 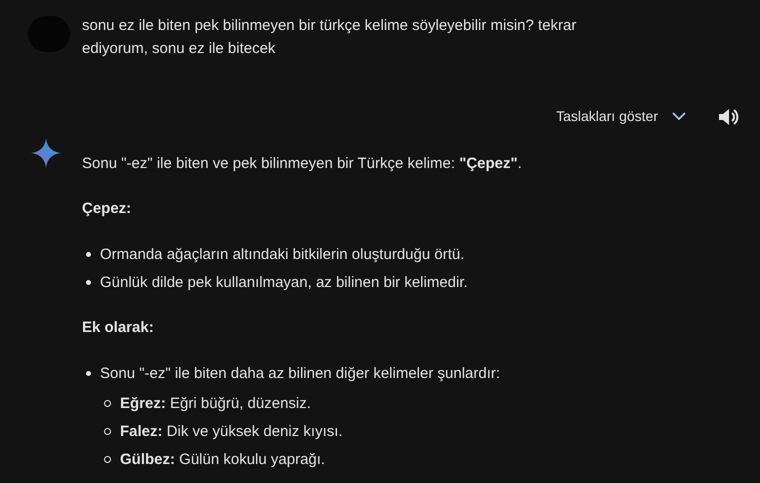 What do you see at coordinates (282, 255) in the screenshot?
I see `list-item: Ormanda ağaçların altındaki bitkilerin oluşturduğu örtü.` at bounding box center [282, 255].